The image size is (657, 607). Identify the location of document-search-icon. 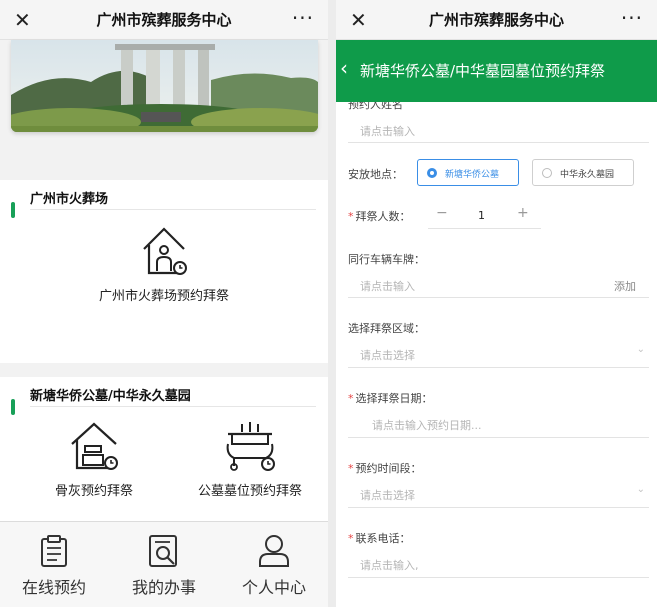
(163, 551).